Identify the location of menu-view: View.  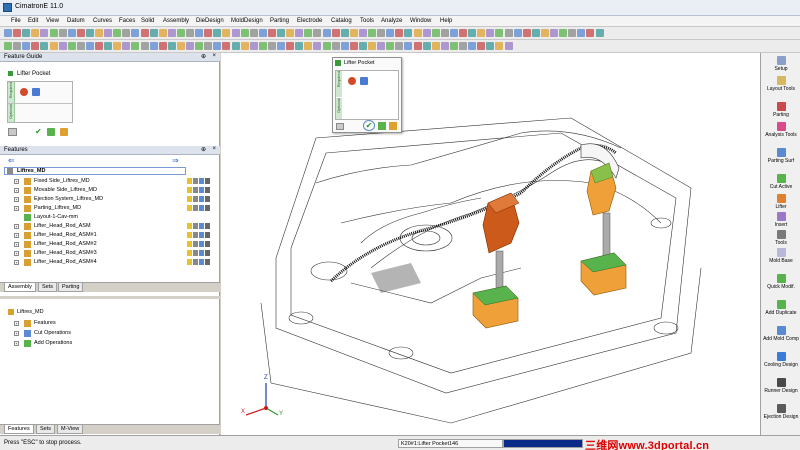
(52, 21).